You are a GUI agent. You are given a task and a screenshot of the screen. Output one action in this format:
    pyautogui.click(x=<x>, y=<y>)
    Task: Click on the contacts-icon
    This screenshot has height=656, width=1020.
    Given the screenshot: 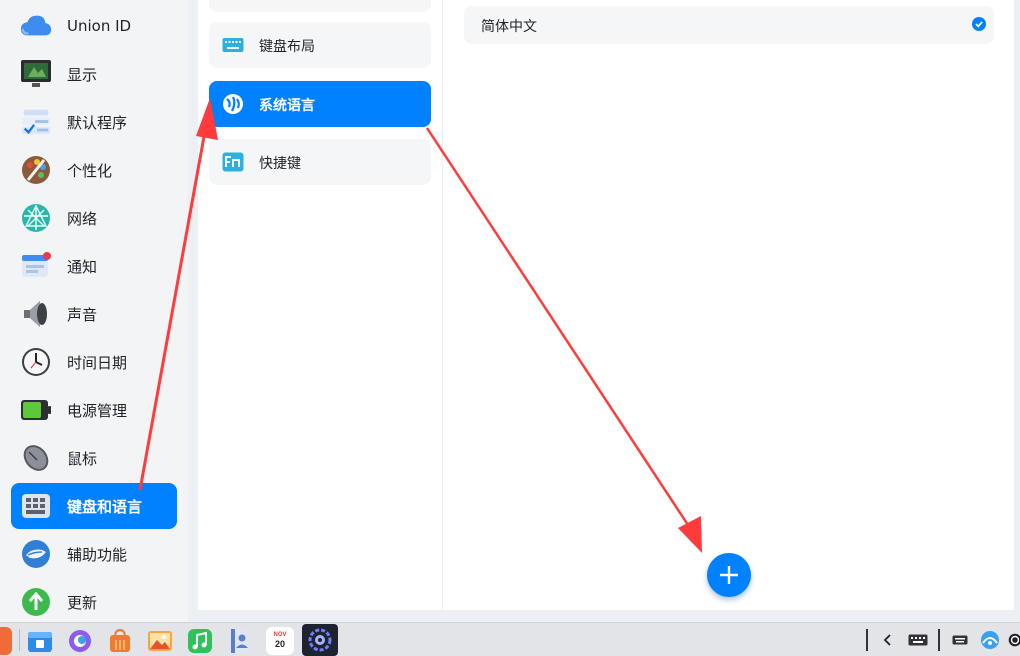 What is the action you would take?
    pyautogui.click(x=240, y=641)
    